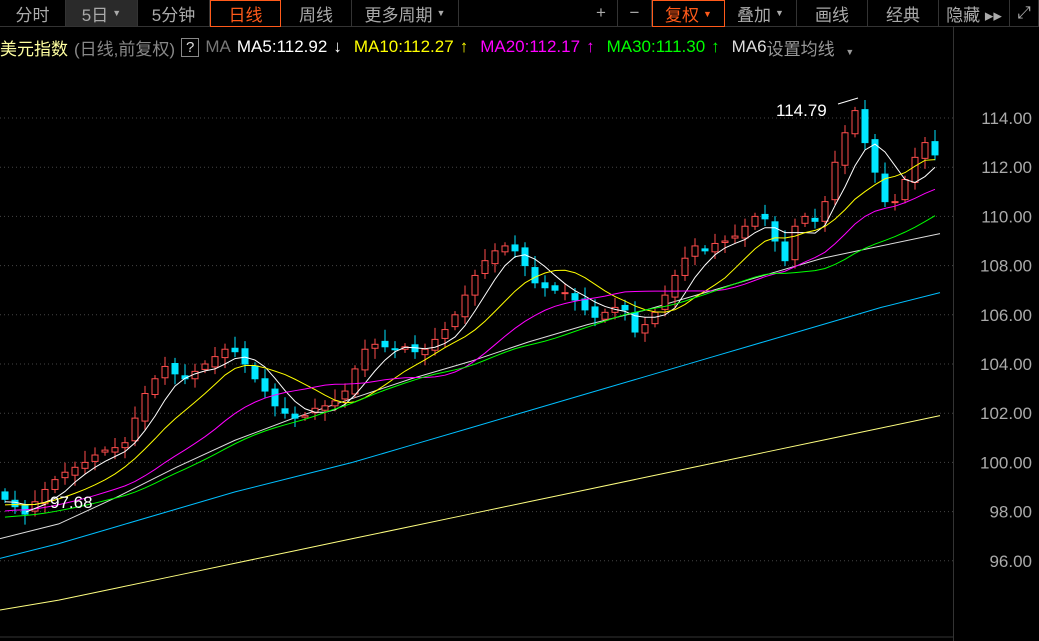 The height and width of the screenshot is (641, 1039). I want to click on ma5-value: MA5:112.92 ↓, so click(289, 46).